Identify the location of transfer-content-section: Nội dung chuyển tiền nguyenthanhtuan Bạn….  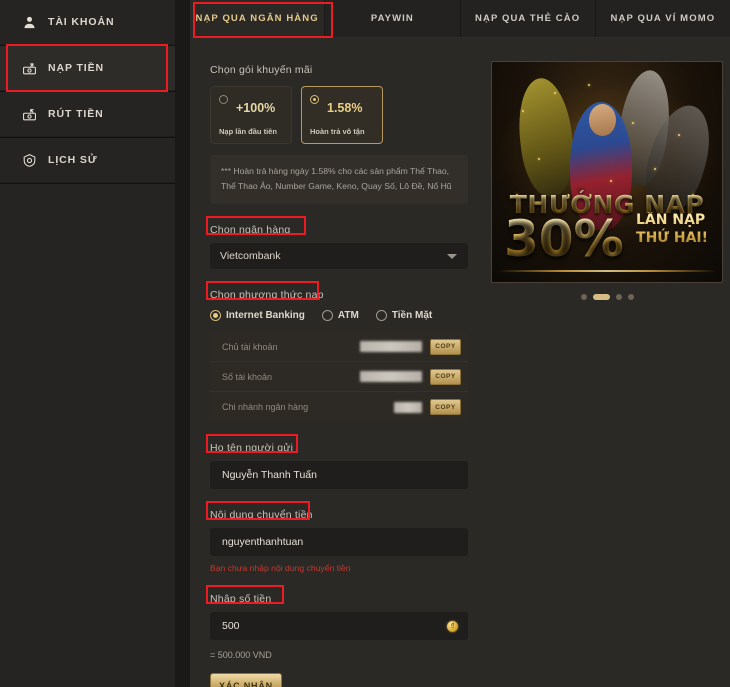
(340, 537).